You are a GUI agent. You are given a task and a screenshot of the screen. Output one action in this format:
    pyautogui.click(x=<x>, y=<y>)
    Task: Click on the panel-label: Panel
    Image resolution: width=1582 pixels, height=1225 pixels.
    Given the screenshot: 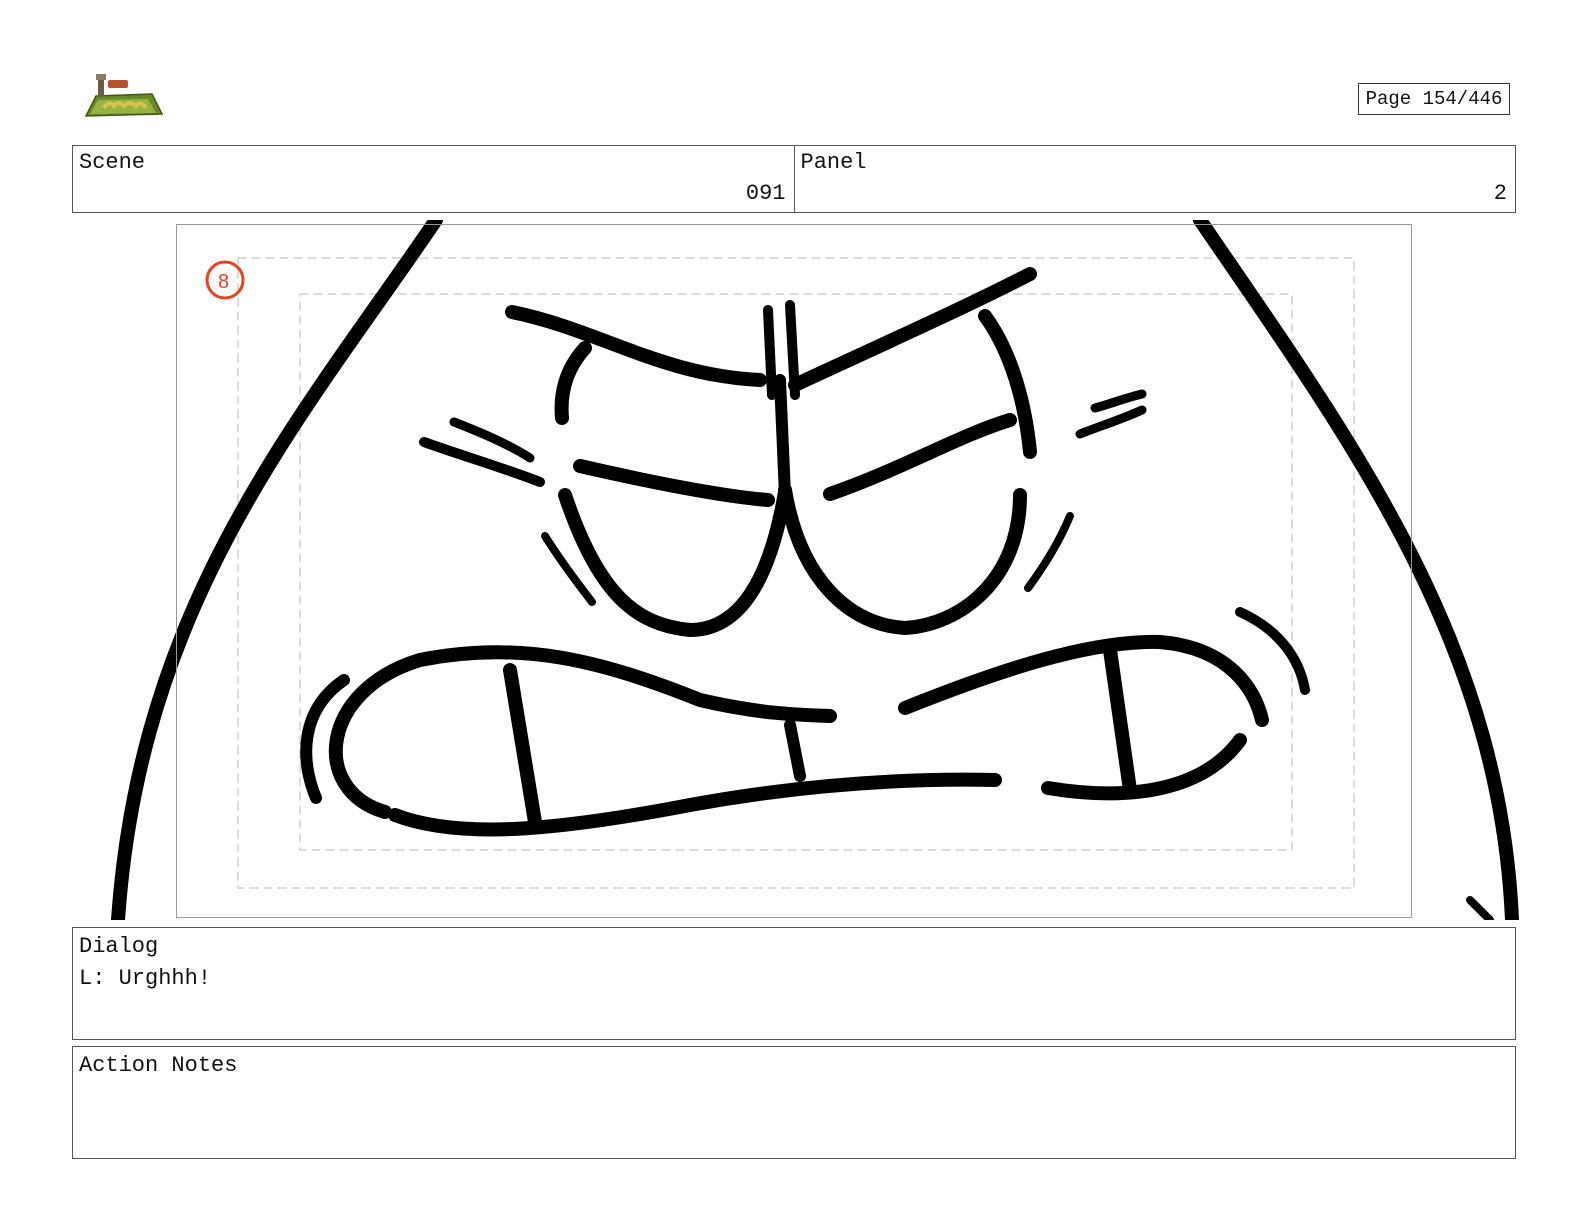 What is the action you would take?
    pyautogui.click(x=833, y=162)
    